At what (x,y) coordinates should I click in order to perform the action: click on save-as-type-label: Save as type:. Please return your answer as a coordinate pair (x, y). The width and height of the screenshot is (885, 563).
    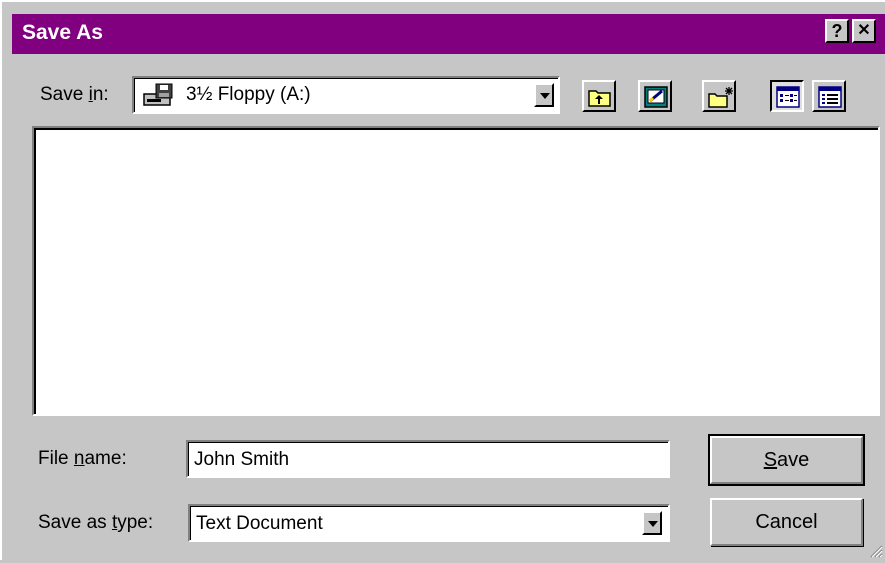
    Looking at the image, I should click on (96, 522).